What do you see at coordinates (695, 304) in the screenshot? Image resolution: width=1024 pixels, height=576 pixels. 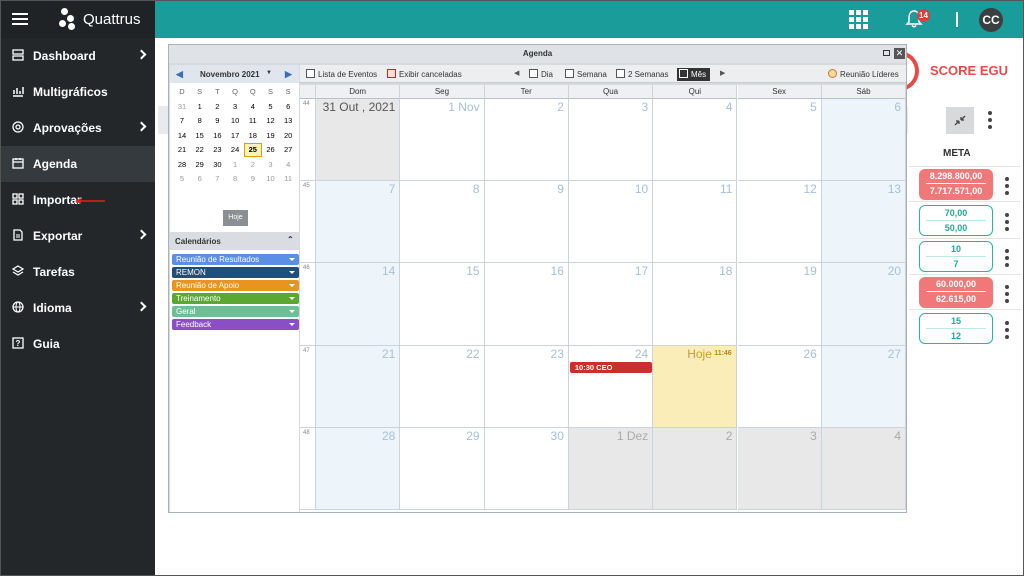 I see `calendar-cell: 18` at bounding box center [695, 304].